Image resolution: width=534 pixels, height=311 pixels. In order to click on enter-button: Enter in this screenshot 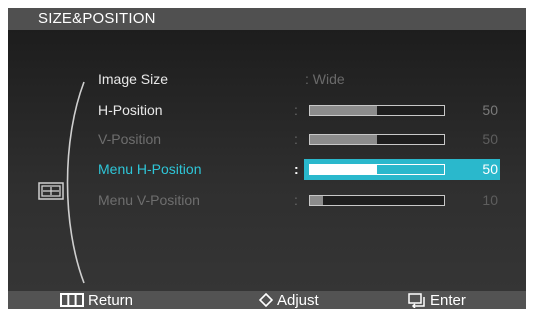, I will do `click(437, 300)`.